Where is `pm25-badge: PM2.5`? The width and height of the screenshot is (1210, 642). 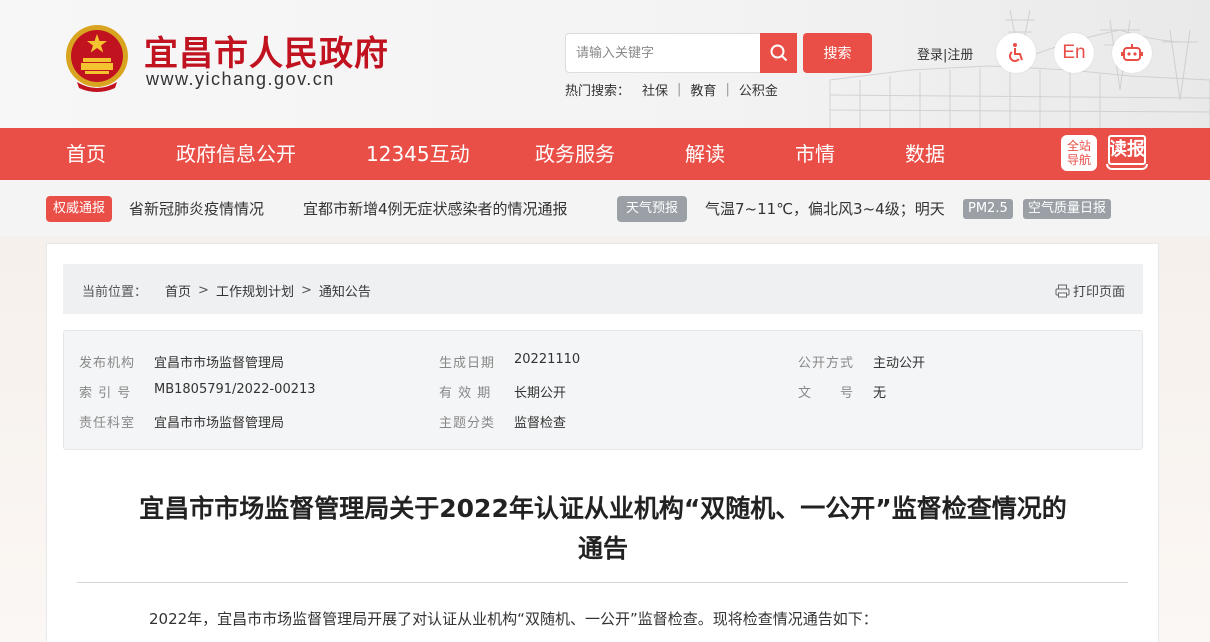
pm25-badge: PM2.5 is located at coordinates (988, 209).